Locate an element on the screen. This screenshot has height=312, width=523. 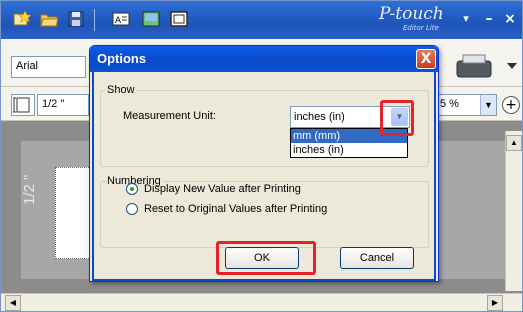
radio-reset-label: Reset to Original Values after Printing is located at coordinates (236, 209).